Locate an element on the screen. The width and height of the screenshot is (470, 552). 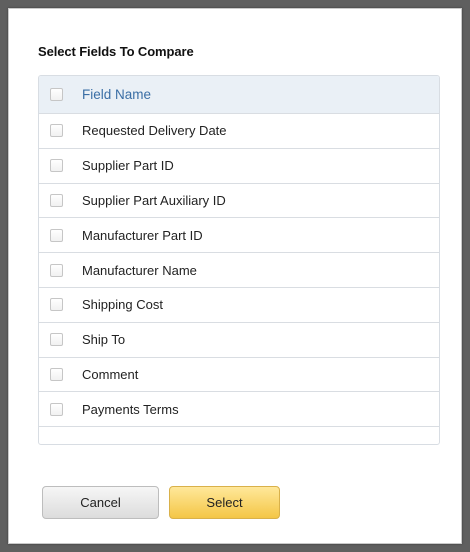
table-row: Requested Delivery Date is located at coordinates (239, 131).